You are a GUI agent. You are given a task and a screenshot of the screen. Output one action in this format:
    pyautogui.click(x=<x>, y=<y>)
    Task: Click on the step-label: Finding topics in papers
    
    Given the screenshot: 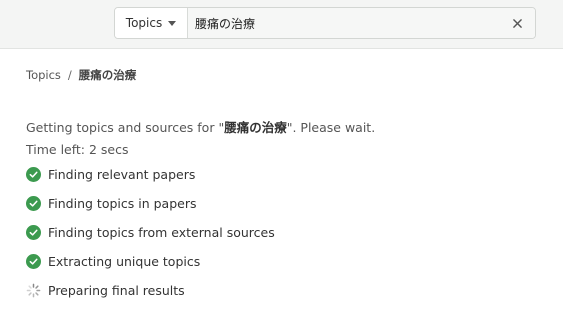 What is the action you would take?
    pyautogui.click(x=122, y=203)
    